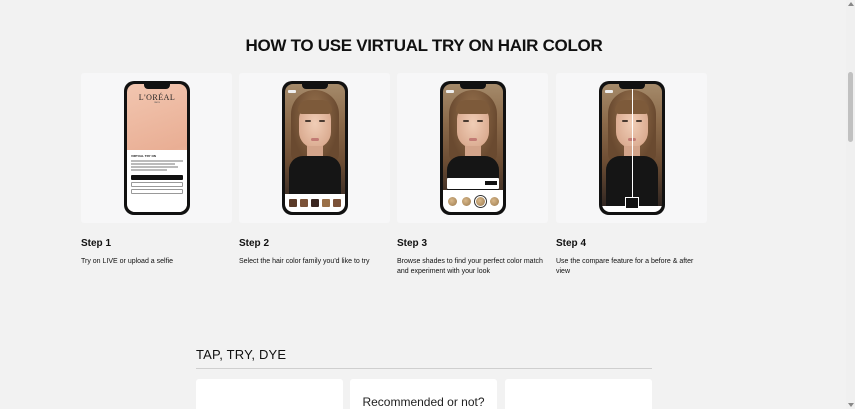 Image resolution: width=855 pixels, height=409 pixels. What do you see at coordinates (491, 183) in the screenshot?
I see `add-to-bag-button` at bounding box center [491, 183].